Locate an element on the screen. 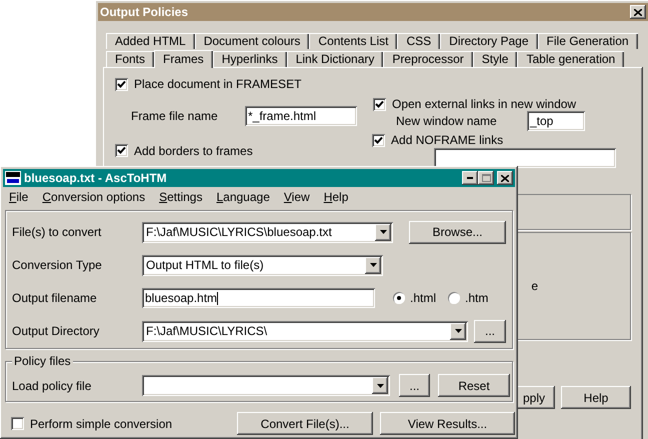 This screenshot has width=648, height=439. radio-label: .html is located at coordinates (423, 298).